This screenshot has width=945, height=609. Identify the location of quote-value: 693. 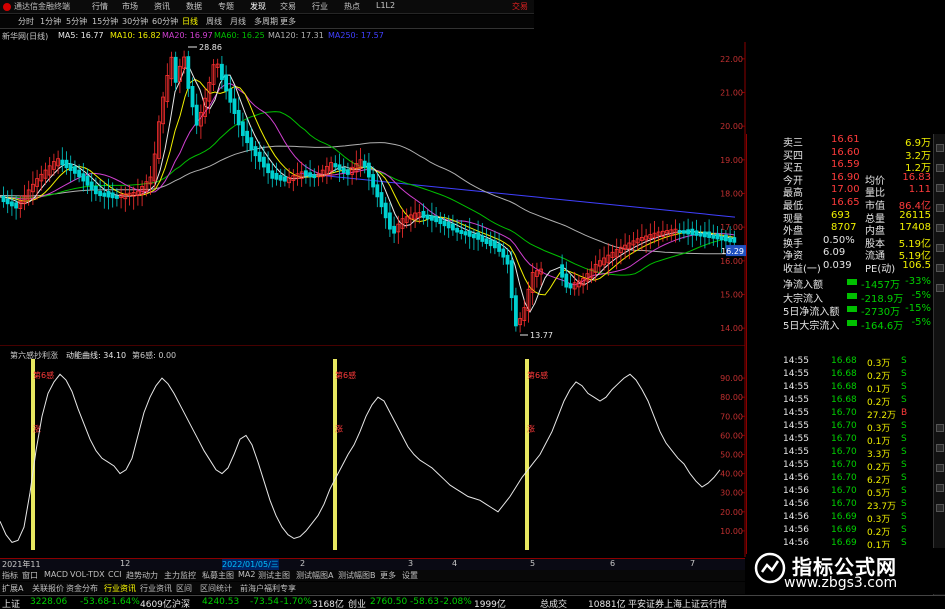
(841, 215).